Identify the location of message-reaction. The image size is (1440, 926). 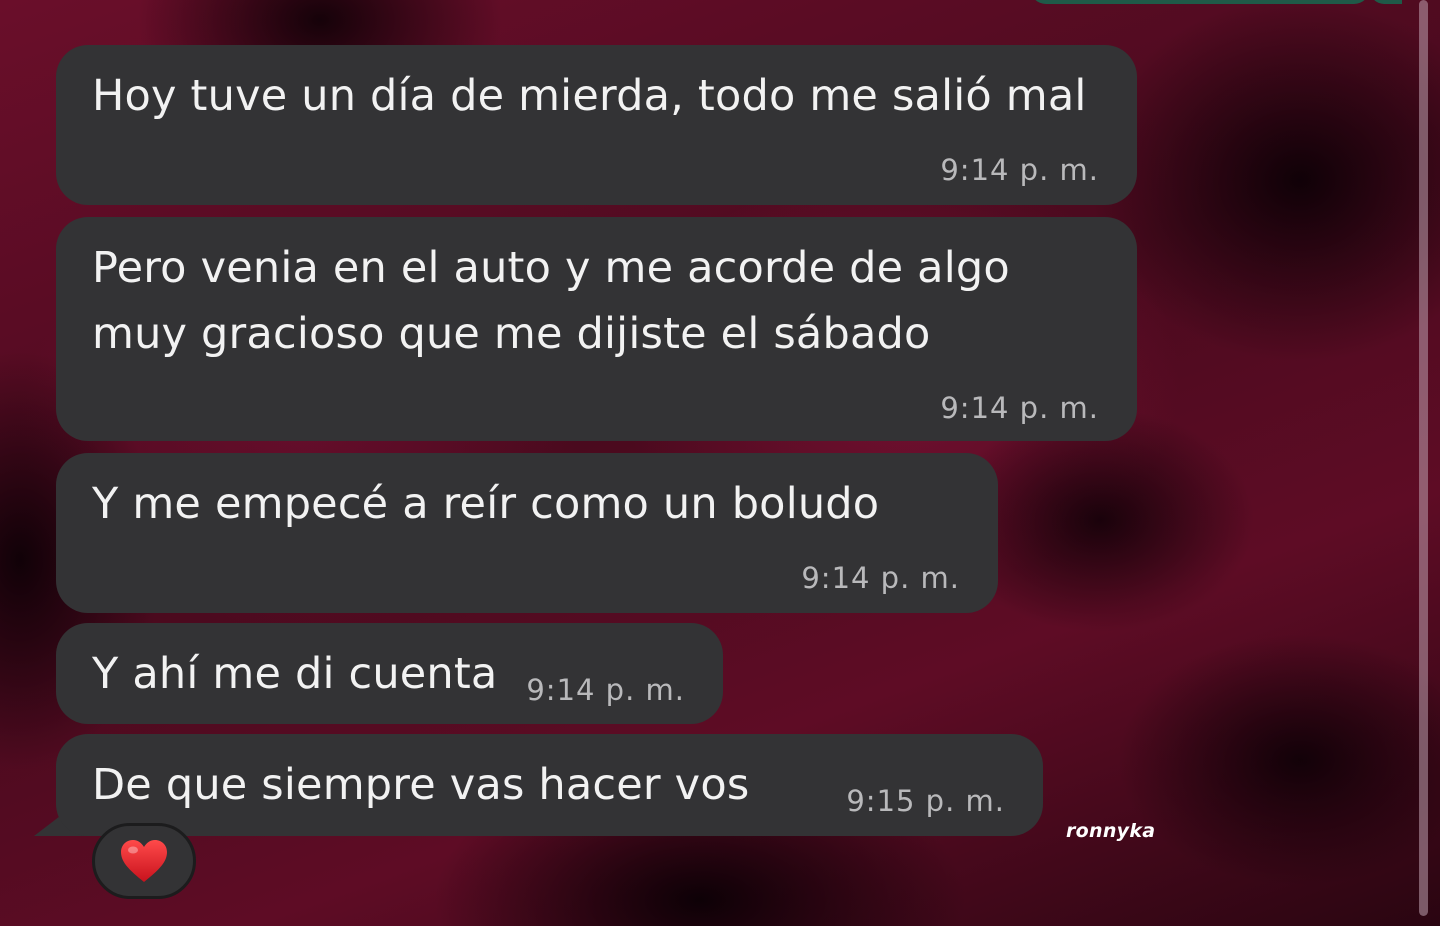
(144, 861).